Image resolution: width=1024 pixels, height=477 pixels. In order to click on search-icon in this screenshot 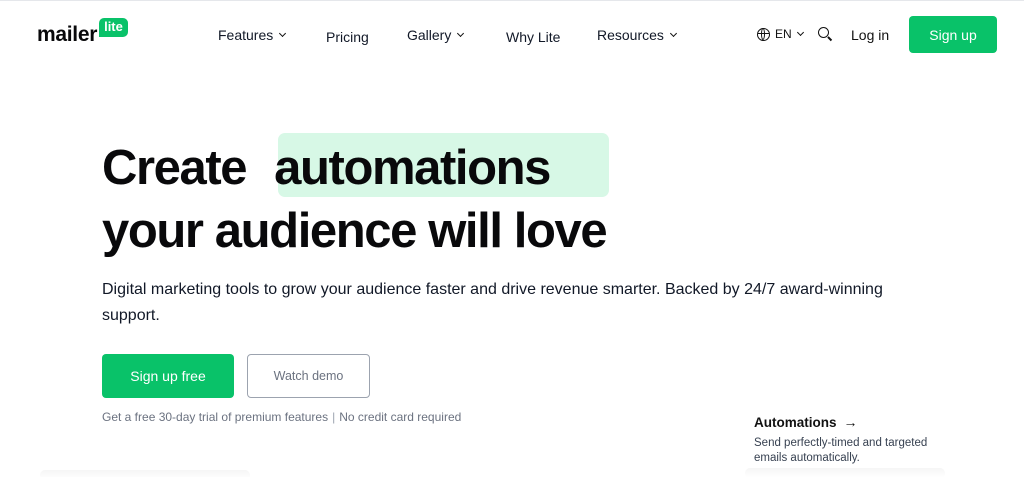, I will do `click(825, 34)`.